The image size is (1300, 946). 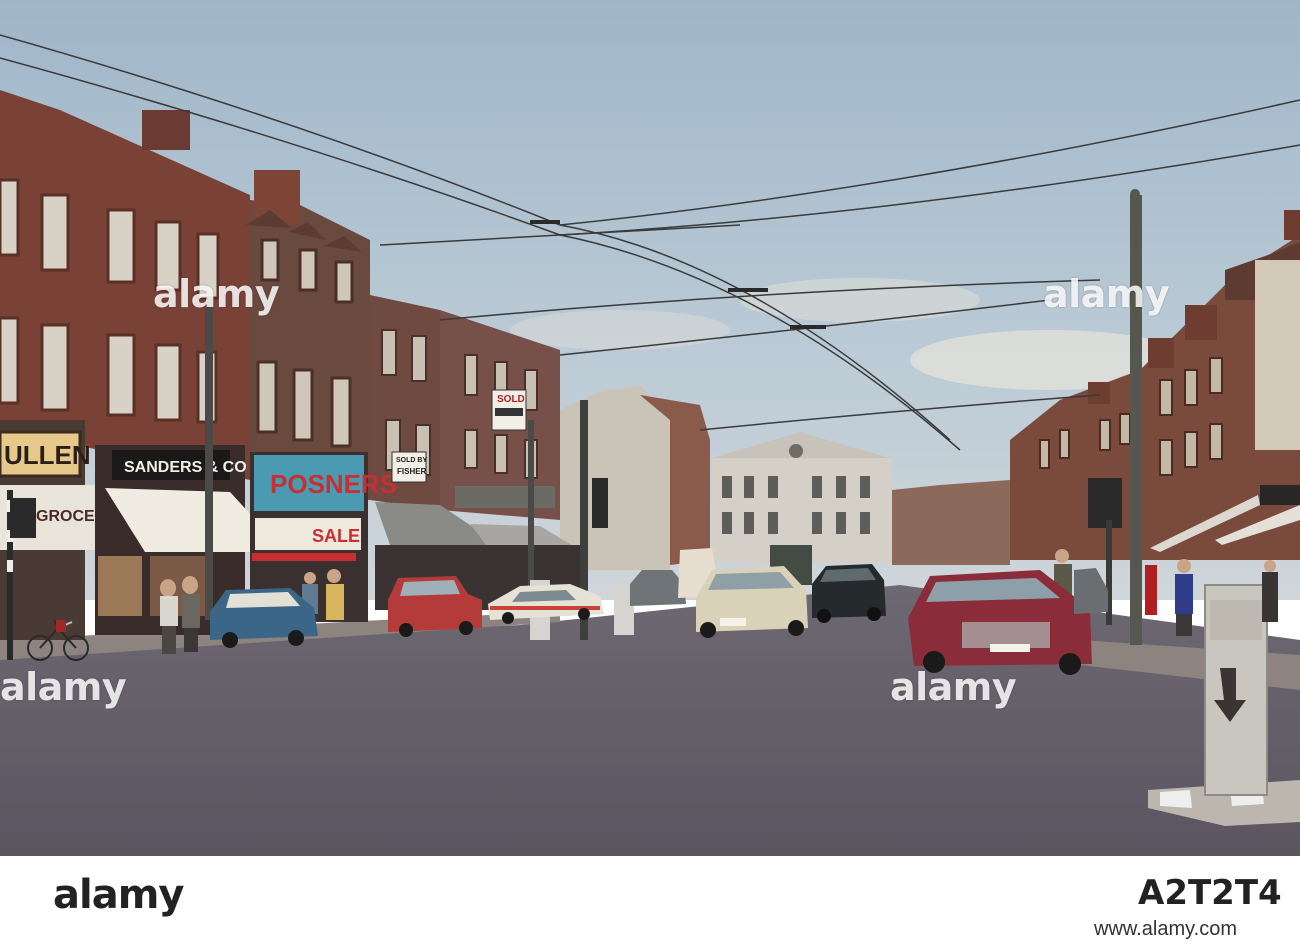 I want to click on black-car, so click(x=849, y=593).